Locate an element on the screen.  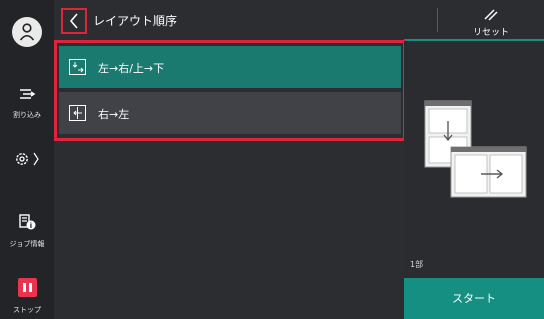
settings-button is located at coordinates (27, 159).